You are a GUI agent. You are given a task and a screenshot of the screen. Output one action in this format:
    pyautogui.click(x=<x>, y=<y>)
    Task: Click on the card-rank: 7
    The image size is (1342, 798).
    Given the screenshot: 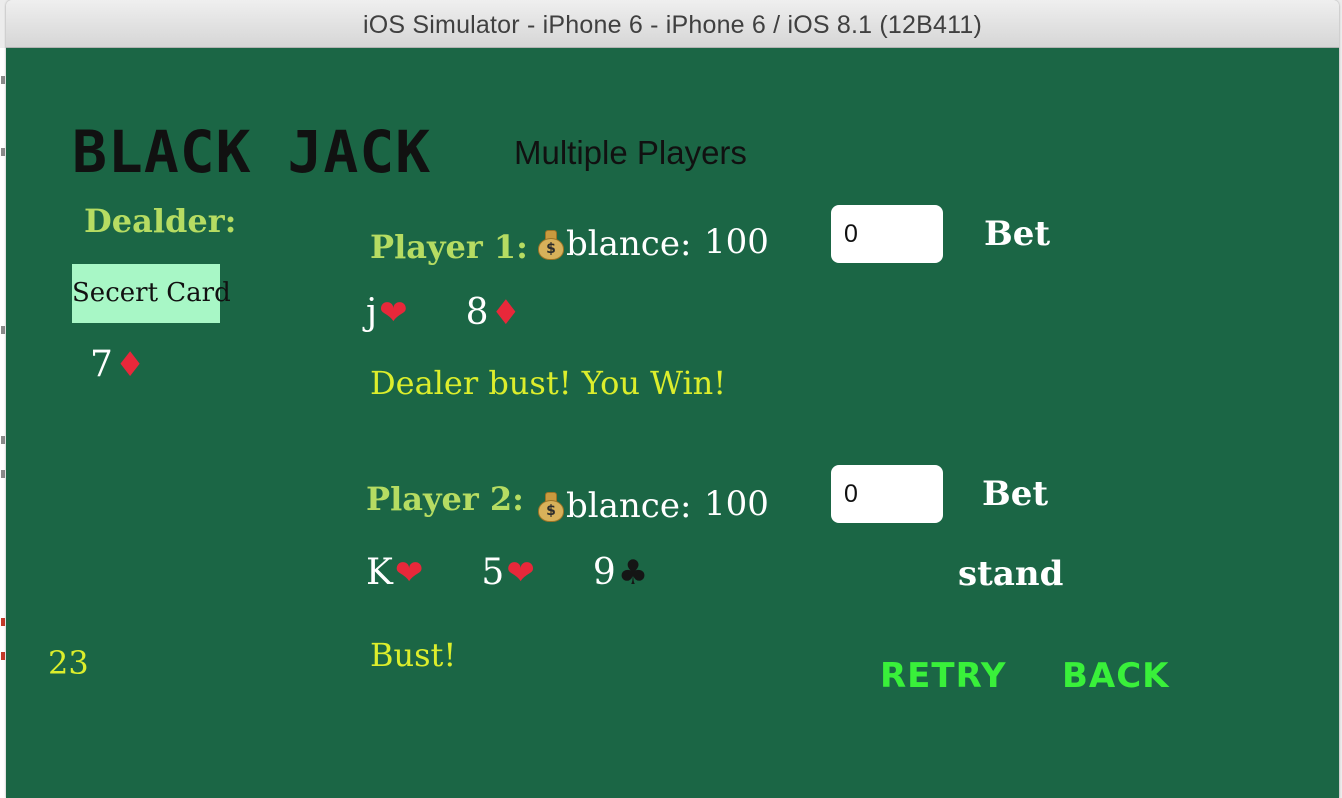 What is the action you would take?
    pyautogui.click(x=101, y=364)
    